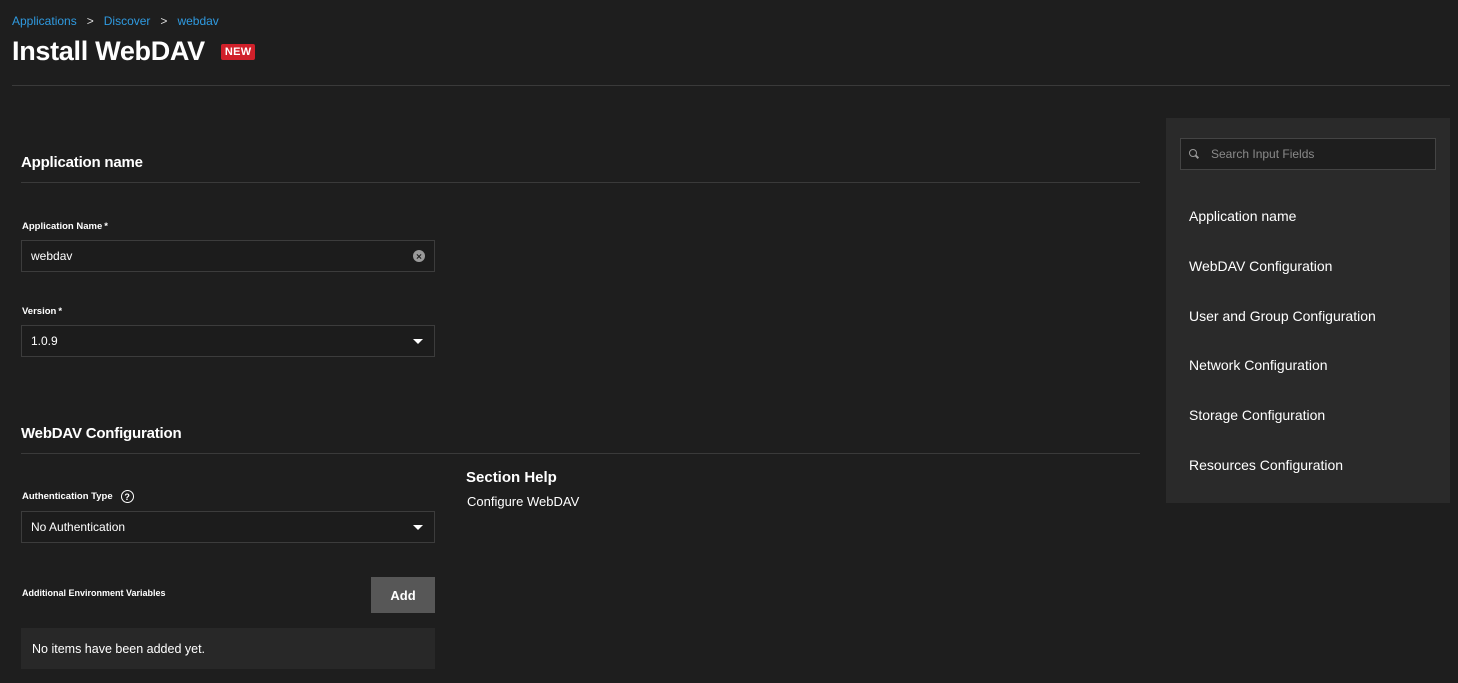 This screenshot has width=1458, height=683. What do you see at coordinates (119, 648) in the screenshot?
I see `empty-list-text: No items have been added yet.` at bounding box center [119, 648].